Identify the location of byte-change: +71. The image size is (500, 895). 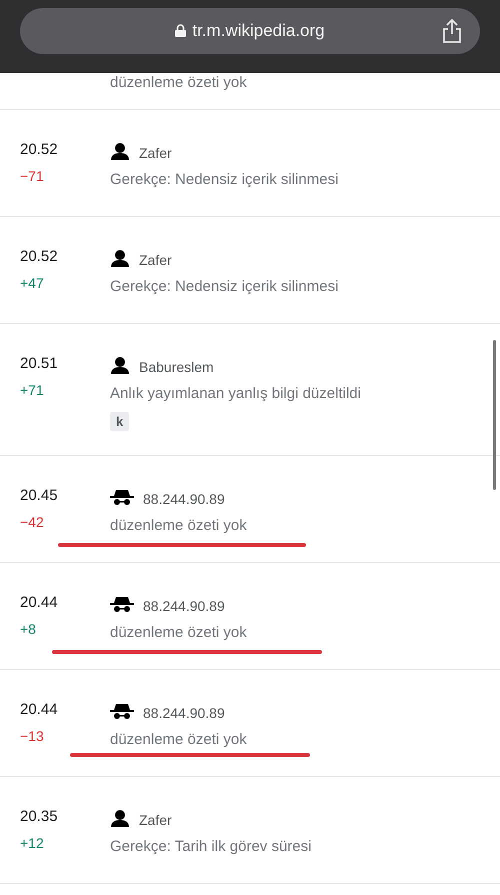
(32, 390).